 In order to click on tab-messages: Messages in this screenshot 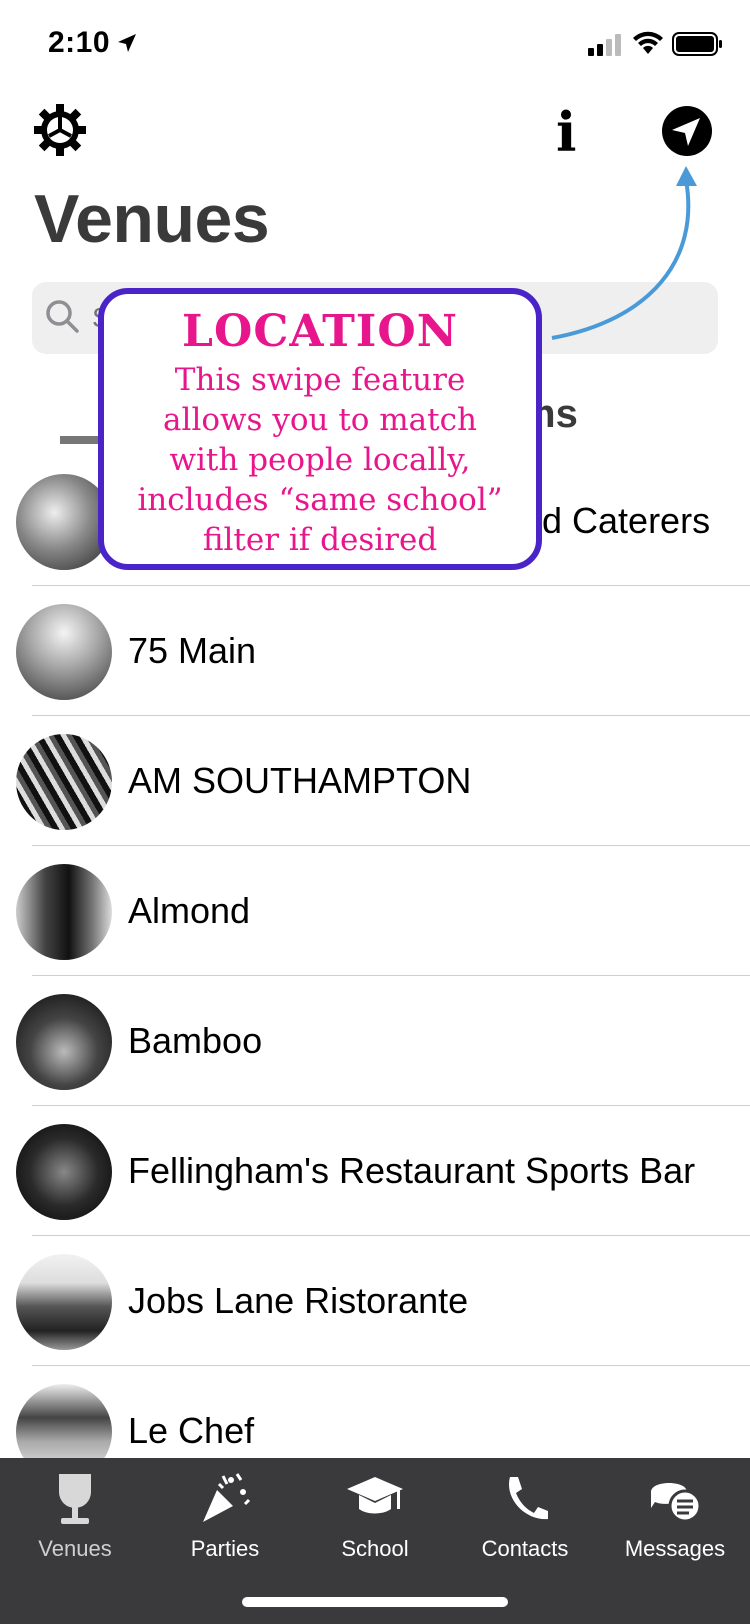, I will do `click(675, 1515)`.